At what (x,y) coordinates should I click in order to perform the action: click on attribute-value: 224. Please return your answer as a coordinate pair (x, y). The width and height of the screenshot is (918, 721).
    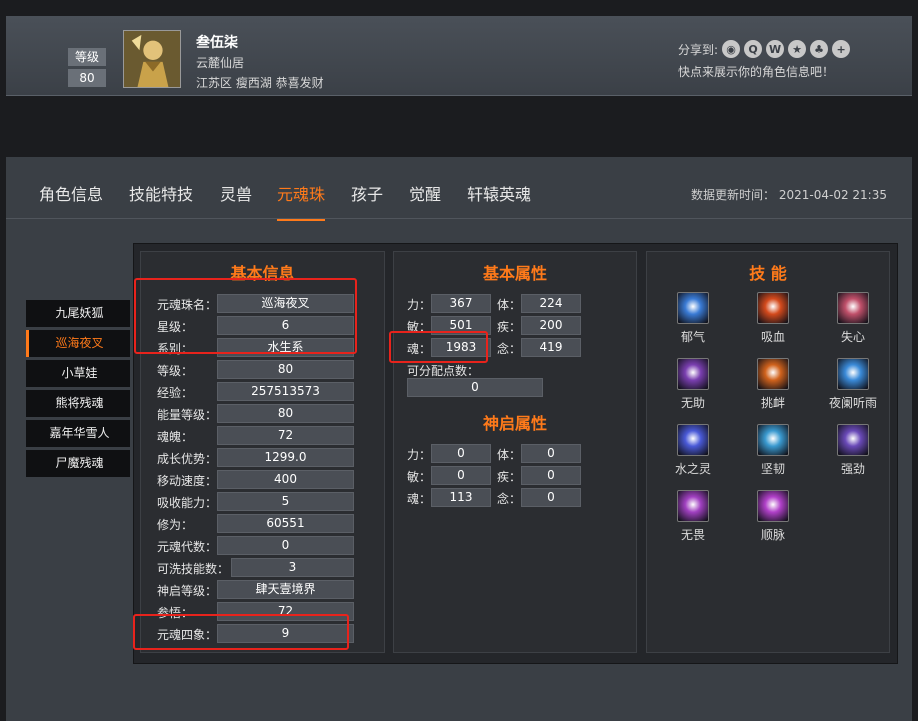
    Looking at the image, I should click on (551, 303).